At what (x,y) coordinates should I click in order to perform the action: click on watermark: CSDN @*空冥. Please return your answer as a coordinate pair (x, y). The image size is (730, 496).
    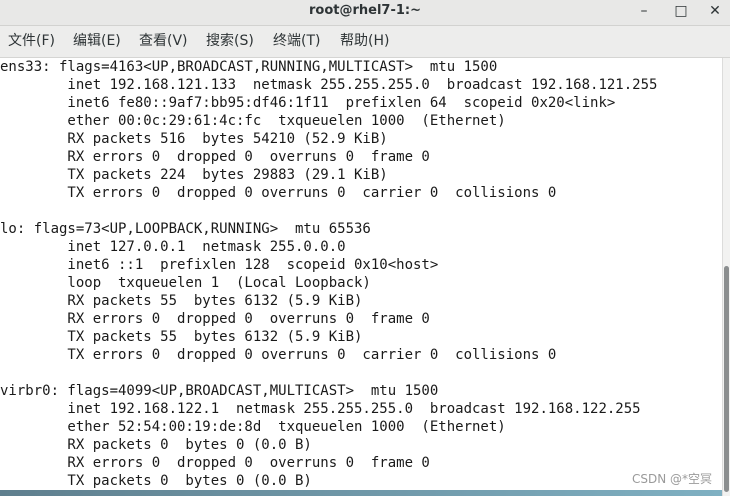
    Looking at the image, I should click on (672, 479).